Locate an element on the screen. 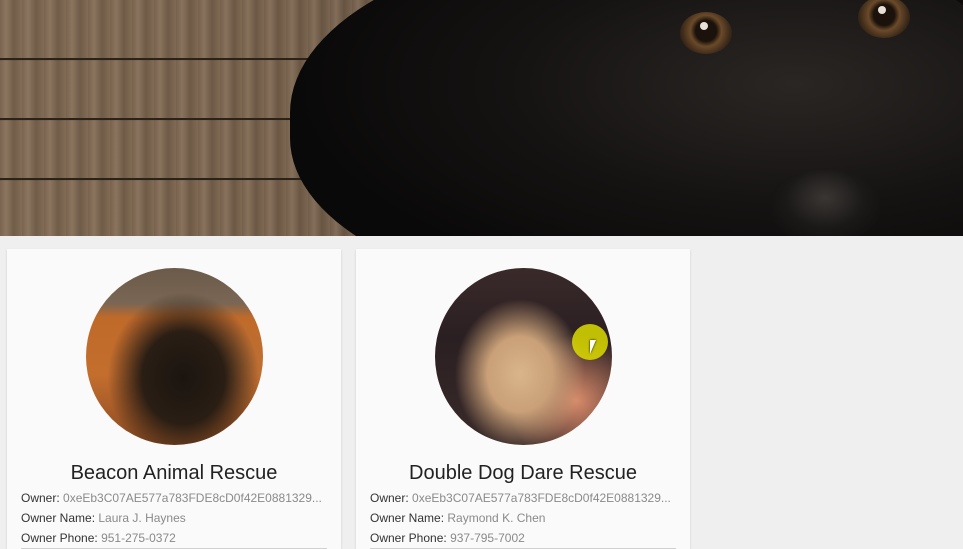 The height and width of the screenshot is (549, 963). mouse-pointer-icon is located at coordinates (593, 347).